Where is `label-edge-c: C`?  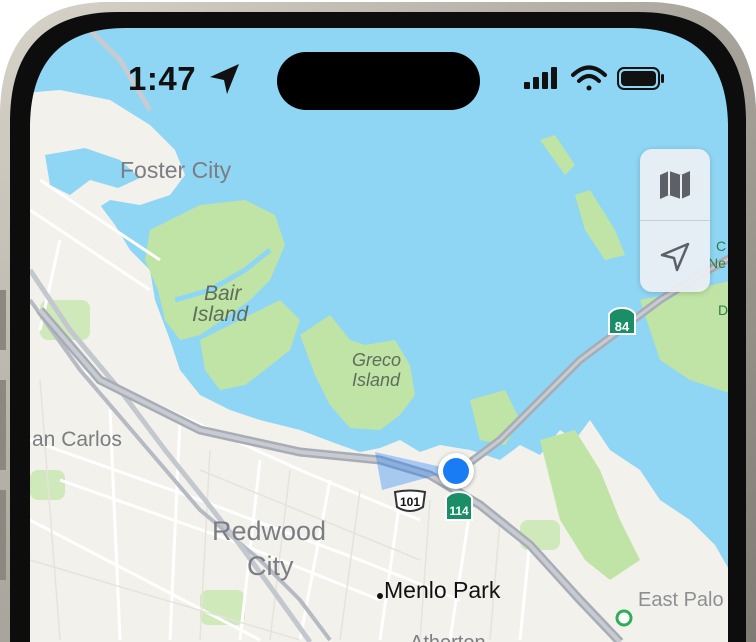 label-edge-c: C is located at coordinates (721, 246).